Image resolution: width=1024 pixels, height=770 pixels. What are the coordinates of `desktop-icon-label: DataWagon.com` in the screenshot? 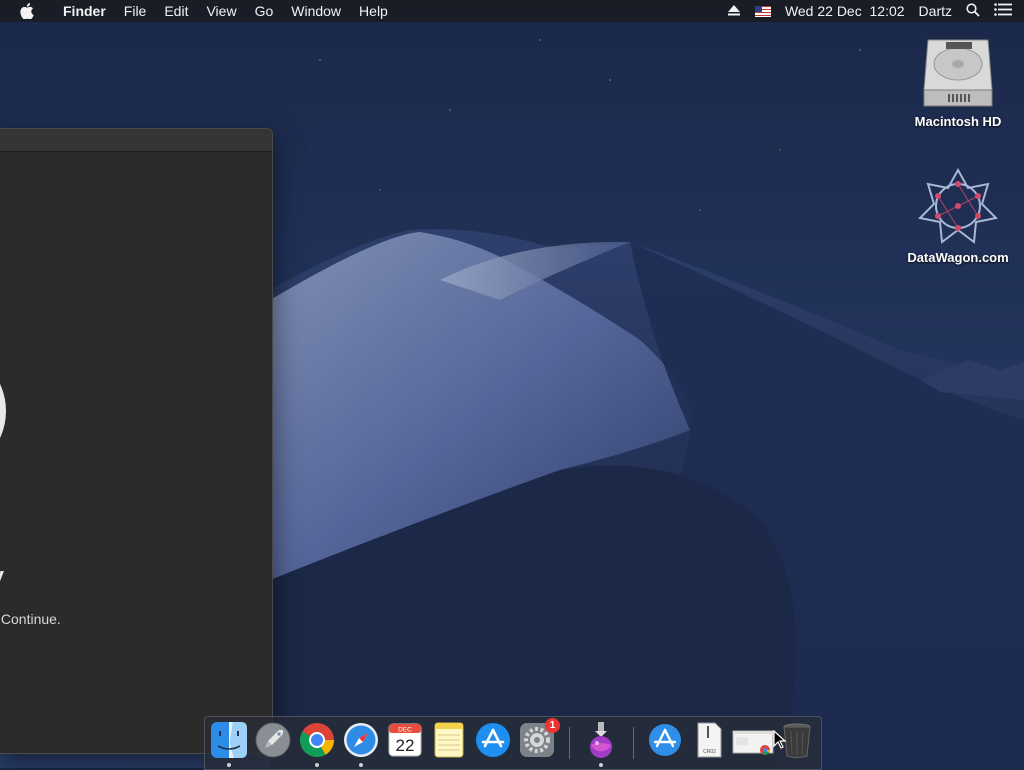 It's located at (958, 257).